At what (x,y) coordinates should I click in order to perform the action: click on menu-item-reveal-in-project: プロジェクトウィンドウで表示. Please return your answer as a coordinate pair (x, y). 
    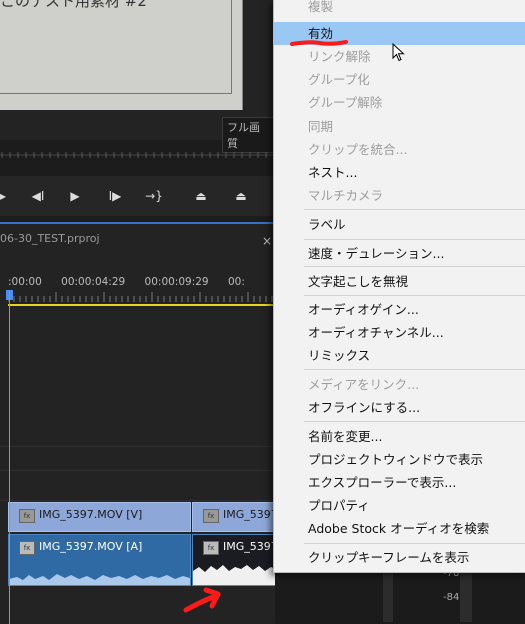
    Looking at the image, I should click on (399, 459).